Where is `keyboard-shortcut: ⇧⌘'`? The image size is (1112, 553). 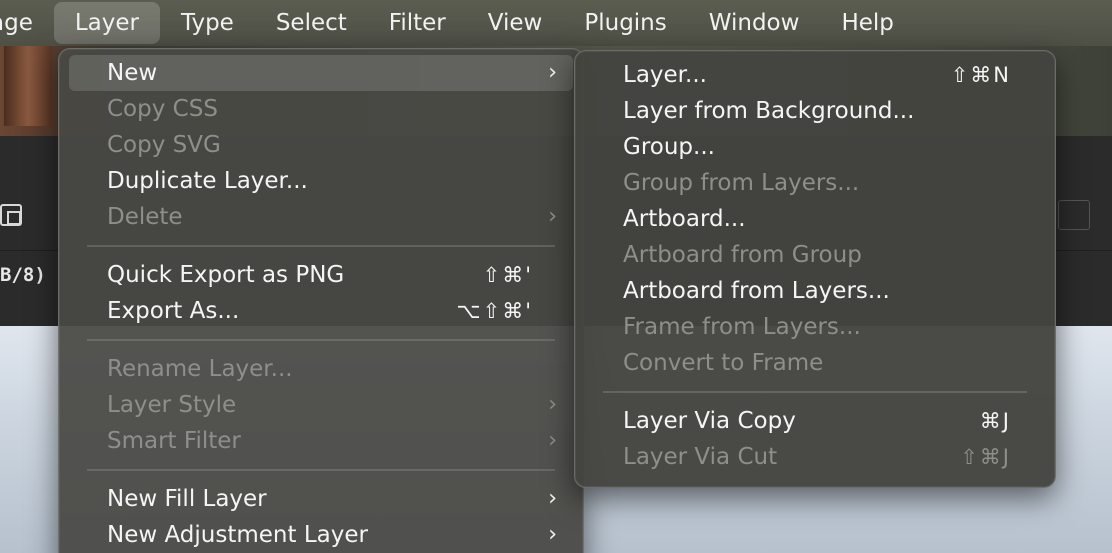 keyboard-shortcut: ⇧⌘' is located at coordinates (507, 275).